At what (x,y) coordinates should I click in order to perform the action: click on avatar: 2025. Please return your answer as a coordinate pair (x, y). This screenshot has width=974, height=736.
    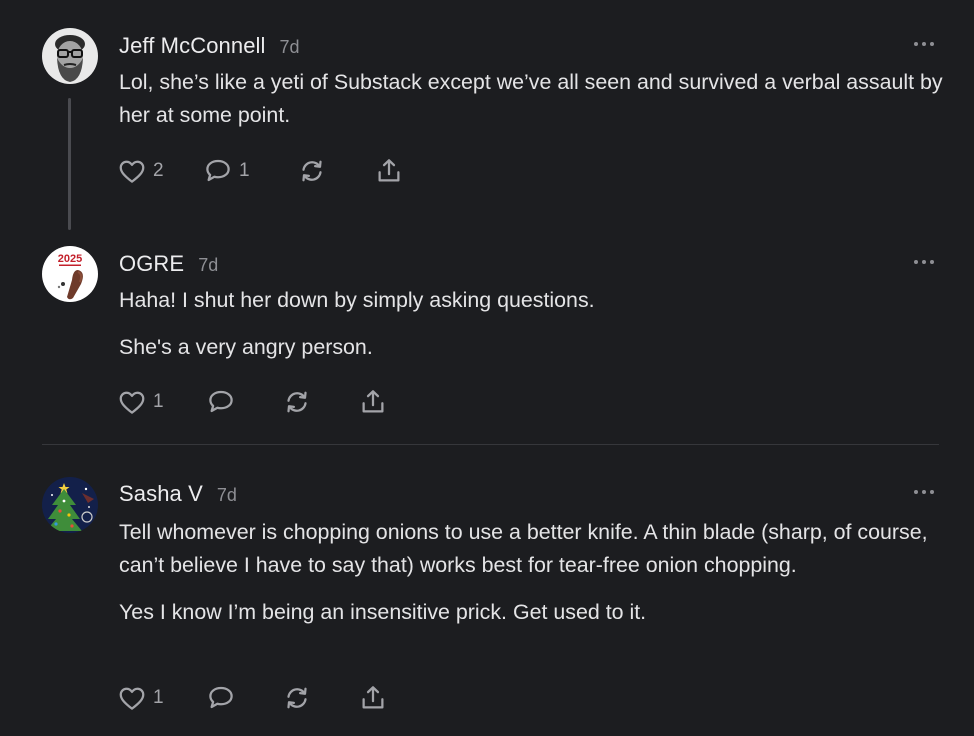
    Looking at the image, I should click on (70, 274).